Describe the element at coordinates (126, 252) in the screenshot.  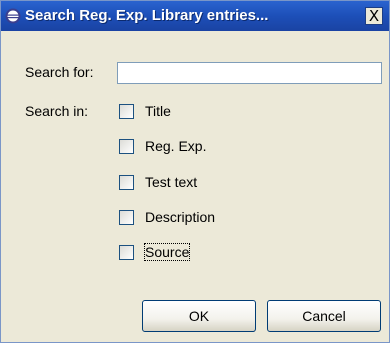
I see `source-checkbox` at that location.